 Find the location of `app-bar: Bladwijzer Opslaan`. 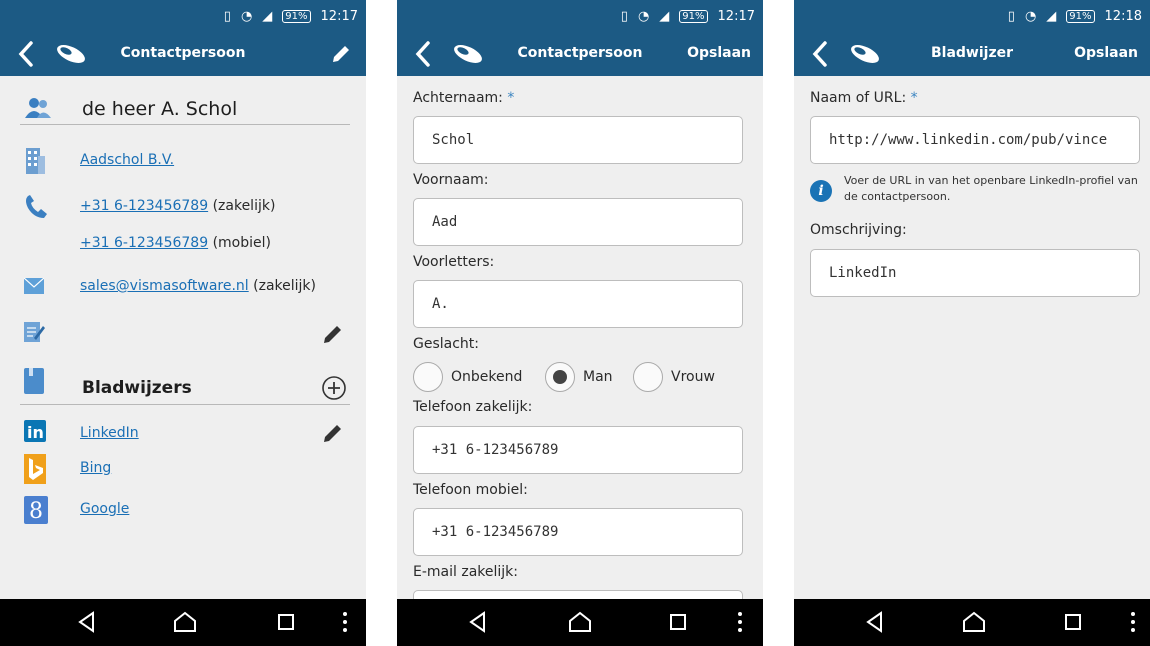

app-bar: Bladwijzer Opslaan is located at coordinates (972, 54).